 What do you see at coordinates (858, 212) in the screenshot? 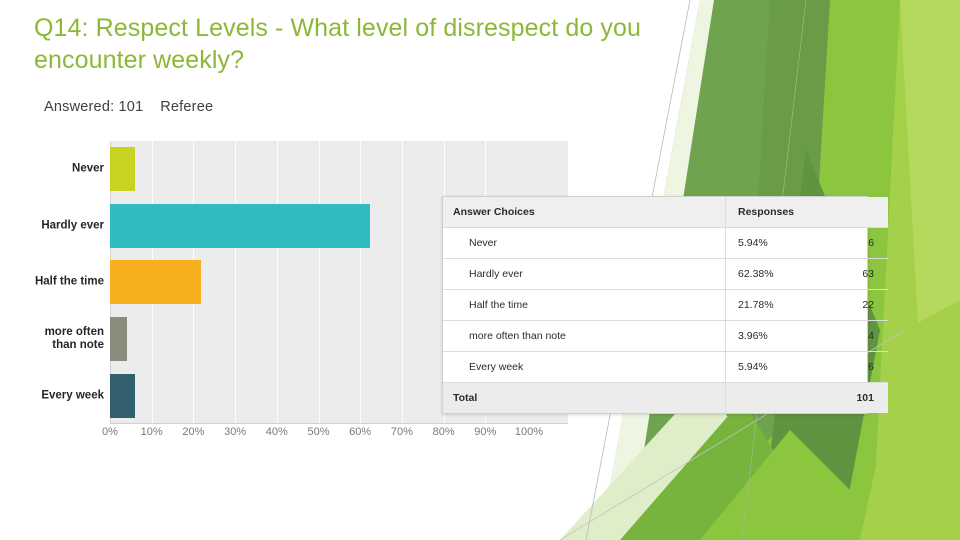
I see `column-header-count` at bounding box center [858, 212].